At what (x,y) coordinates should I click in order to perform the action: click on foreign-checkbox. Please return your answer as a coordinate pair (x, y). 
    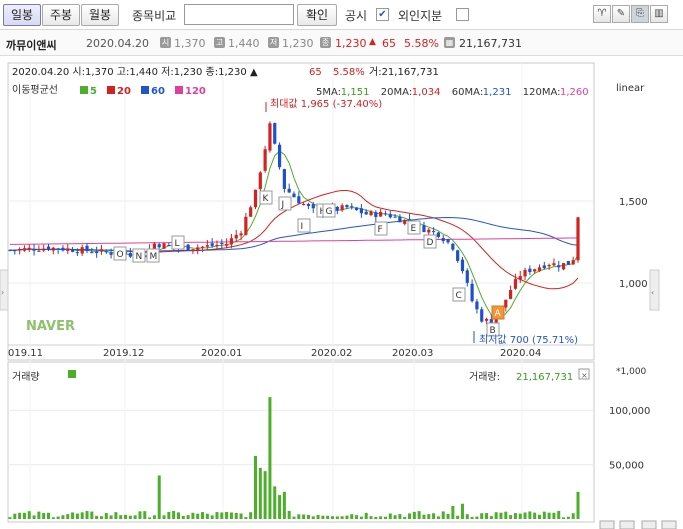
    Looking at the image, I should click on (462, 14).